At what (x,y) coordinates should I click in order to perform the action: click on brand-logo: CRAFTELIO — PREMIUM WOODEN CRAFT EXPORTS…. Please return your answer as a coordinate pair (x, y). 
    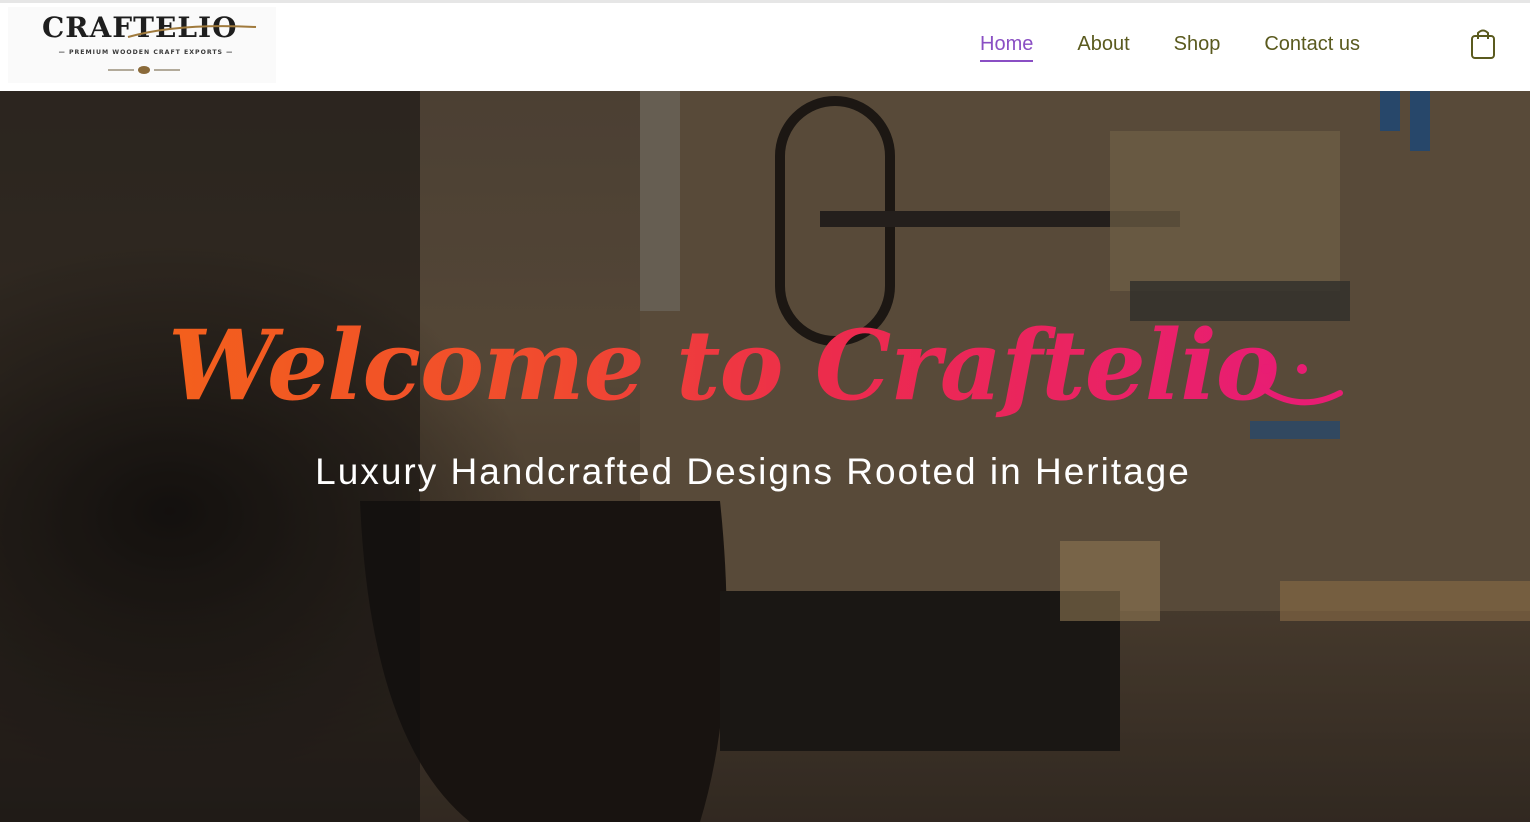
    Looking at the image, I should click on (142, 45).